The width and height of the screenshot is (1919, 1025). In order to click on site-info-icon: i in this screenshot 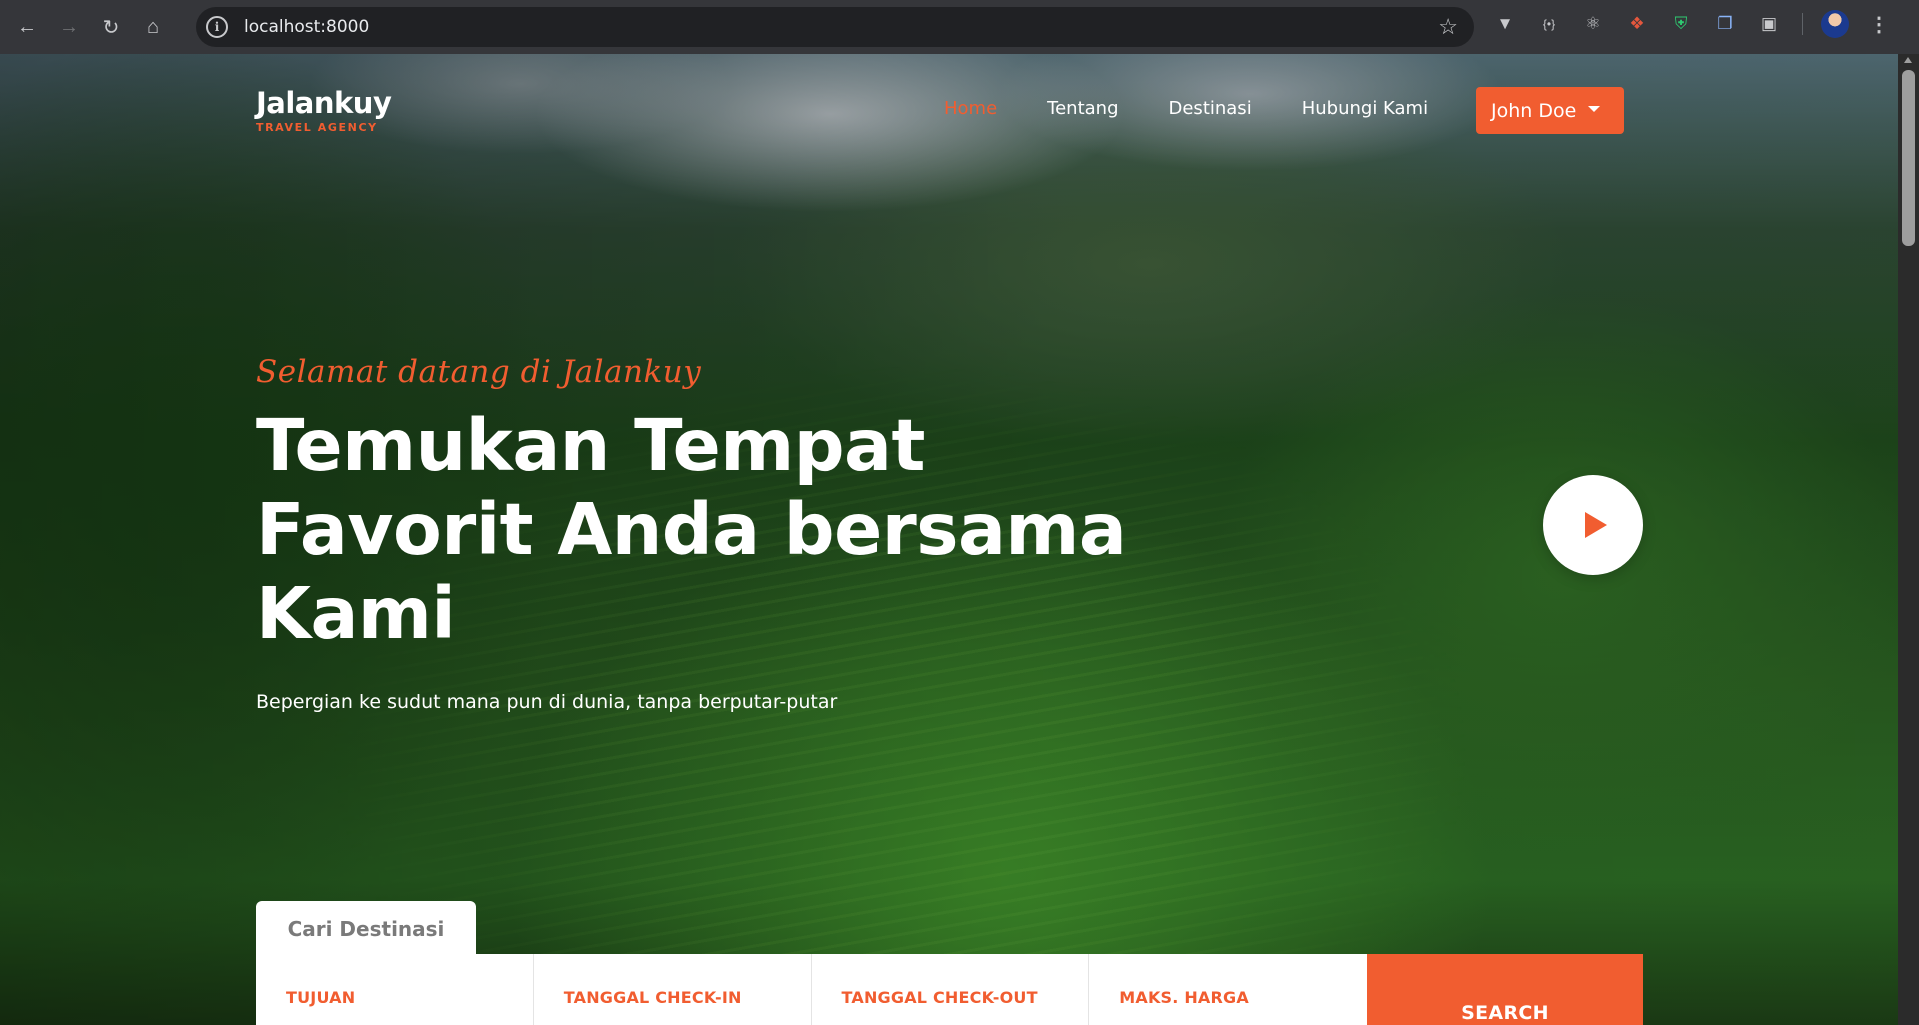, I will do `click(217, 27)`.